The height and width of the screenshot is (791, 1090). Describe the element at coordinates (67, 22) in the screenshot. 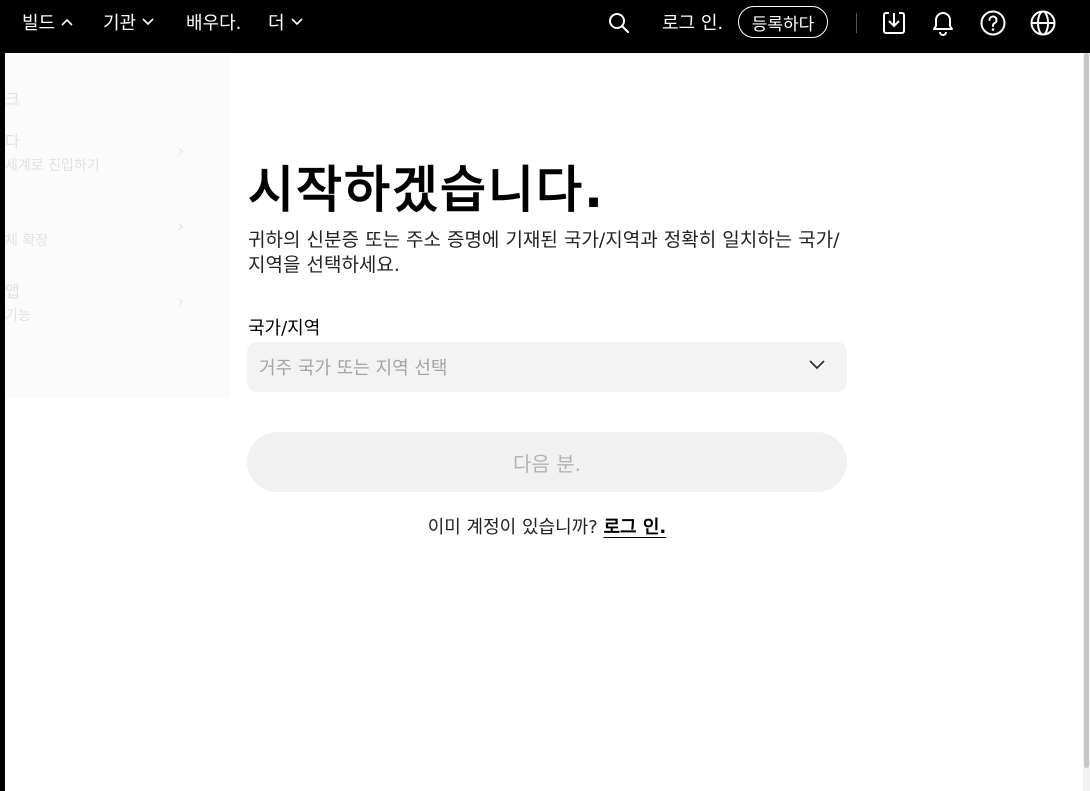

I see `chevron-up-icon` at that location.